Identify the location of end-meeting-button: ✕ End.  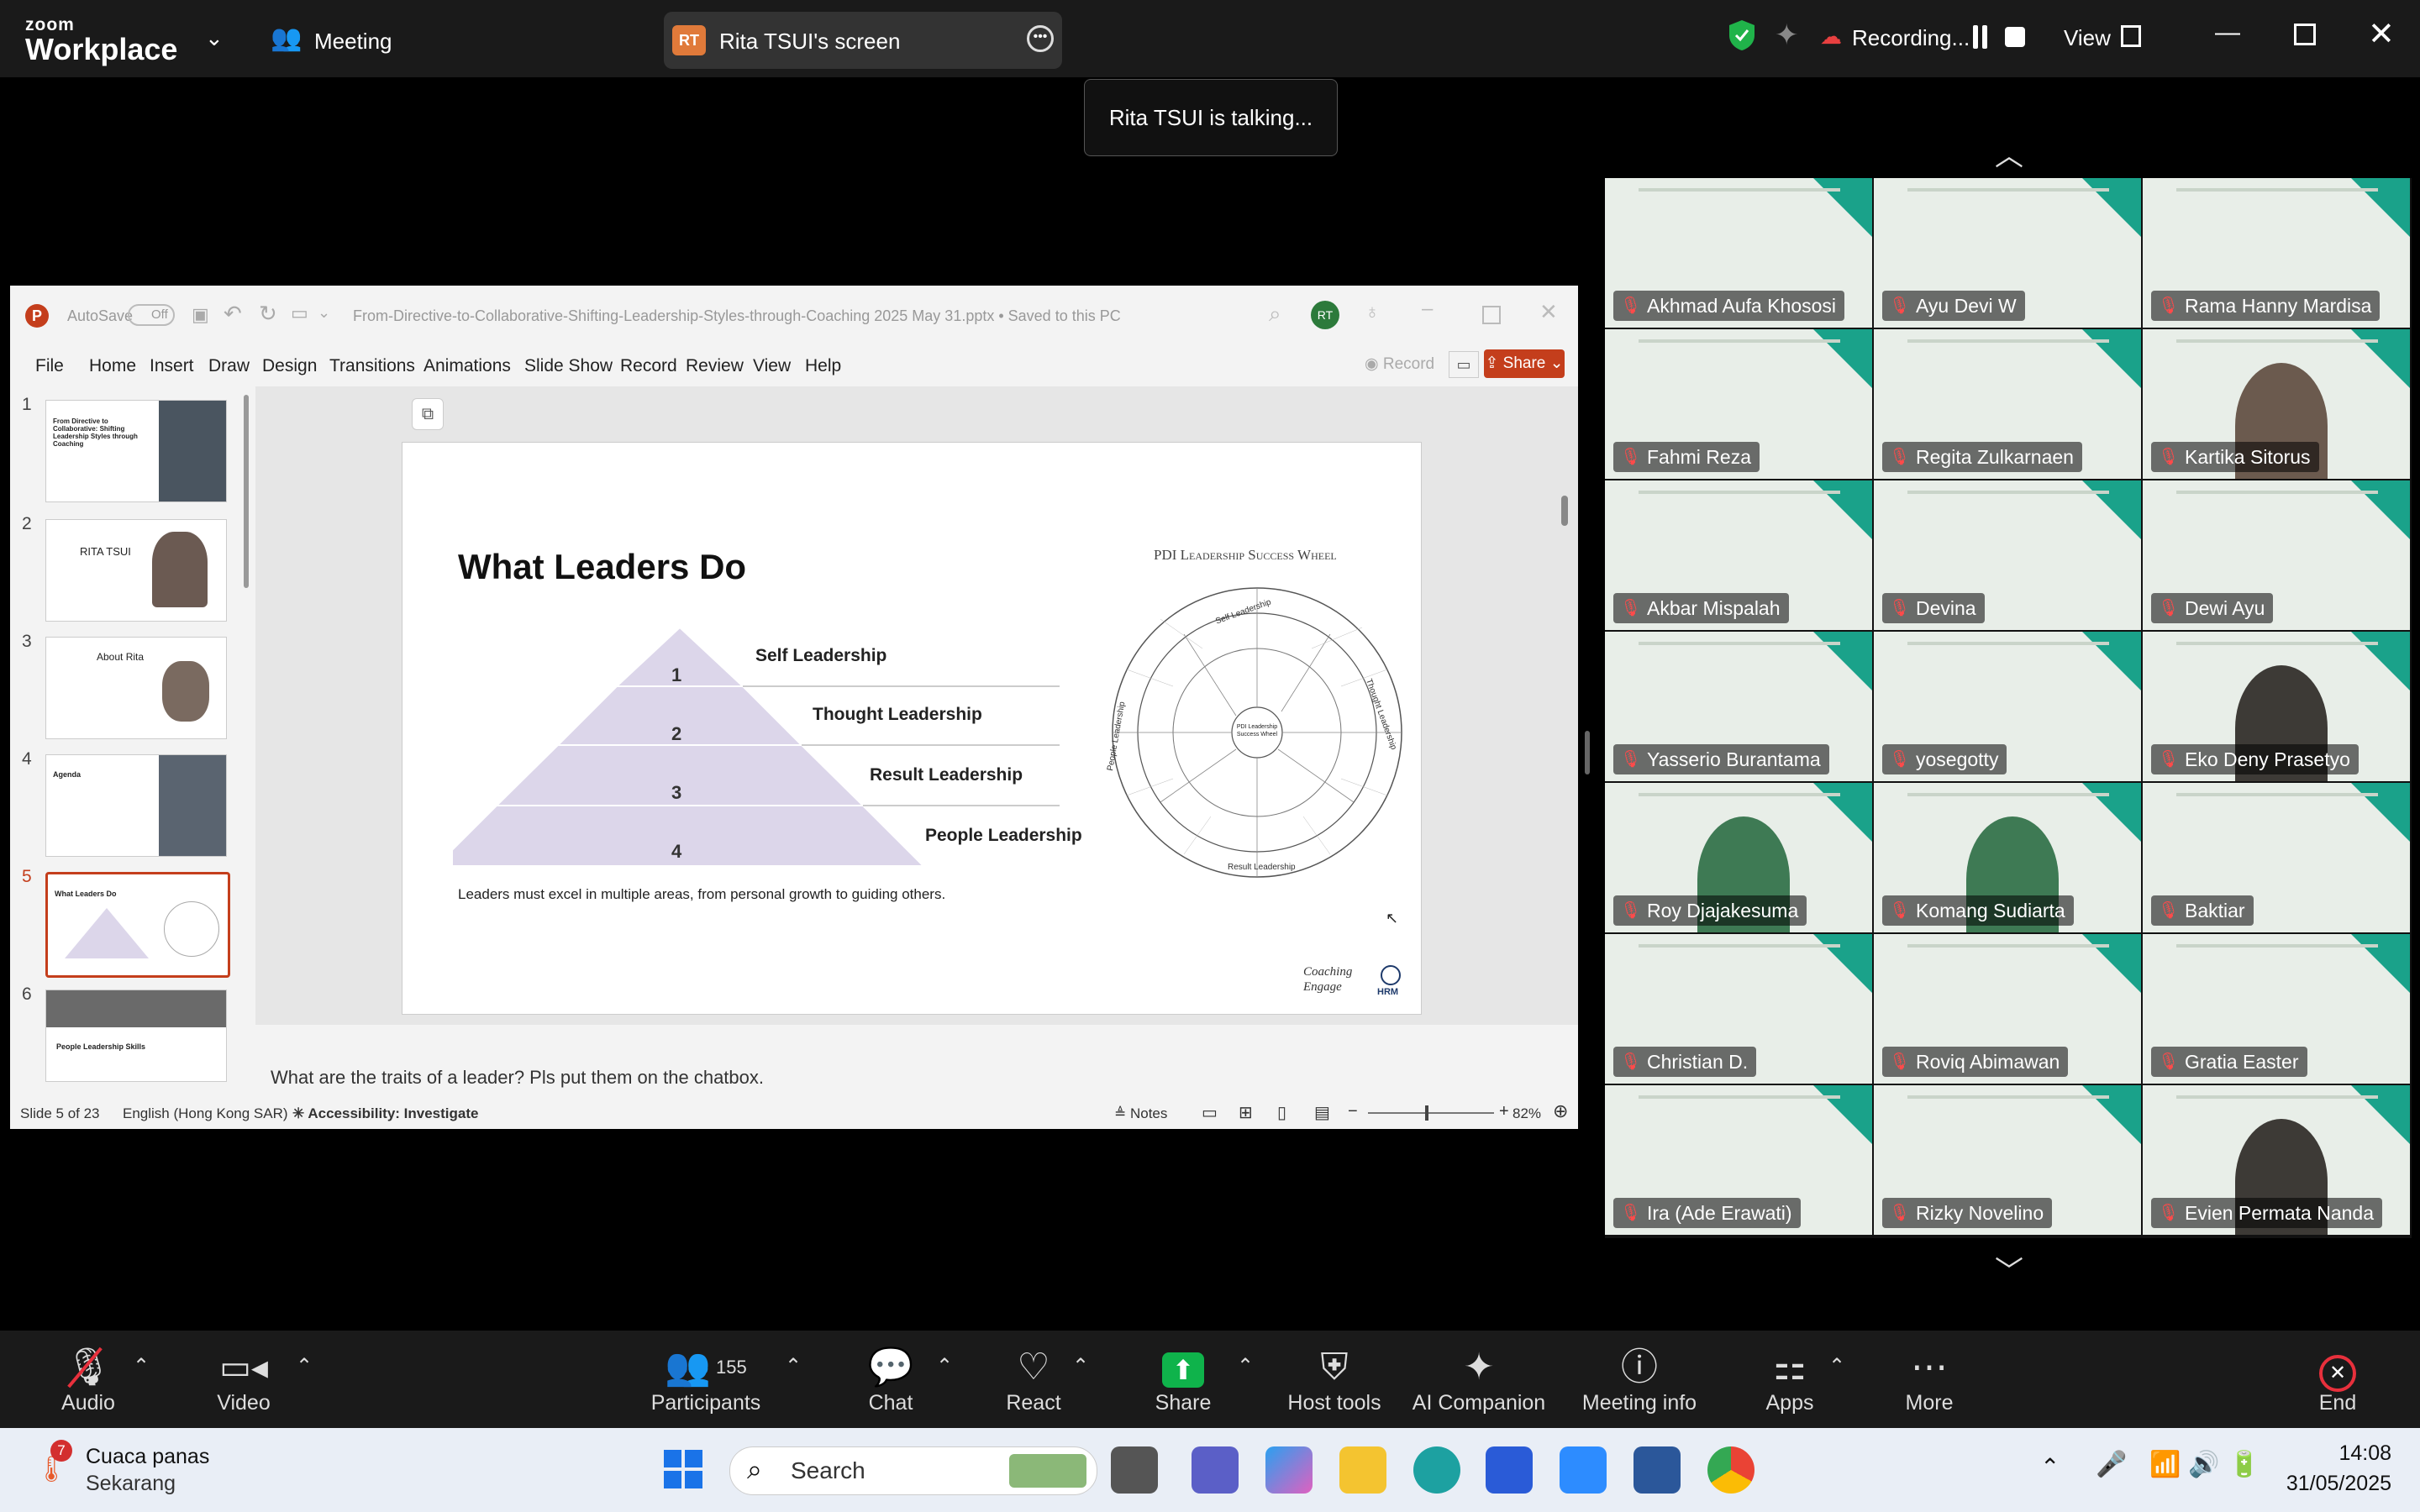
(2337, 1379).